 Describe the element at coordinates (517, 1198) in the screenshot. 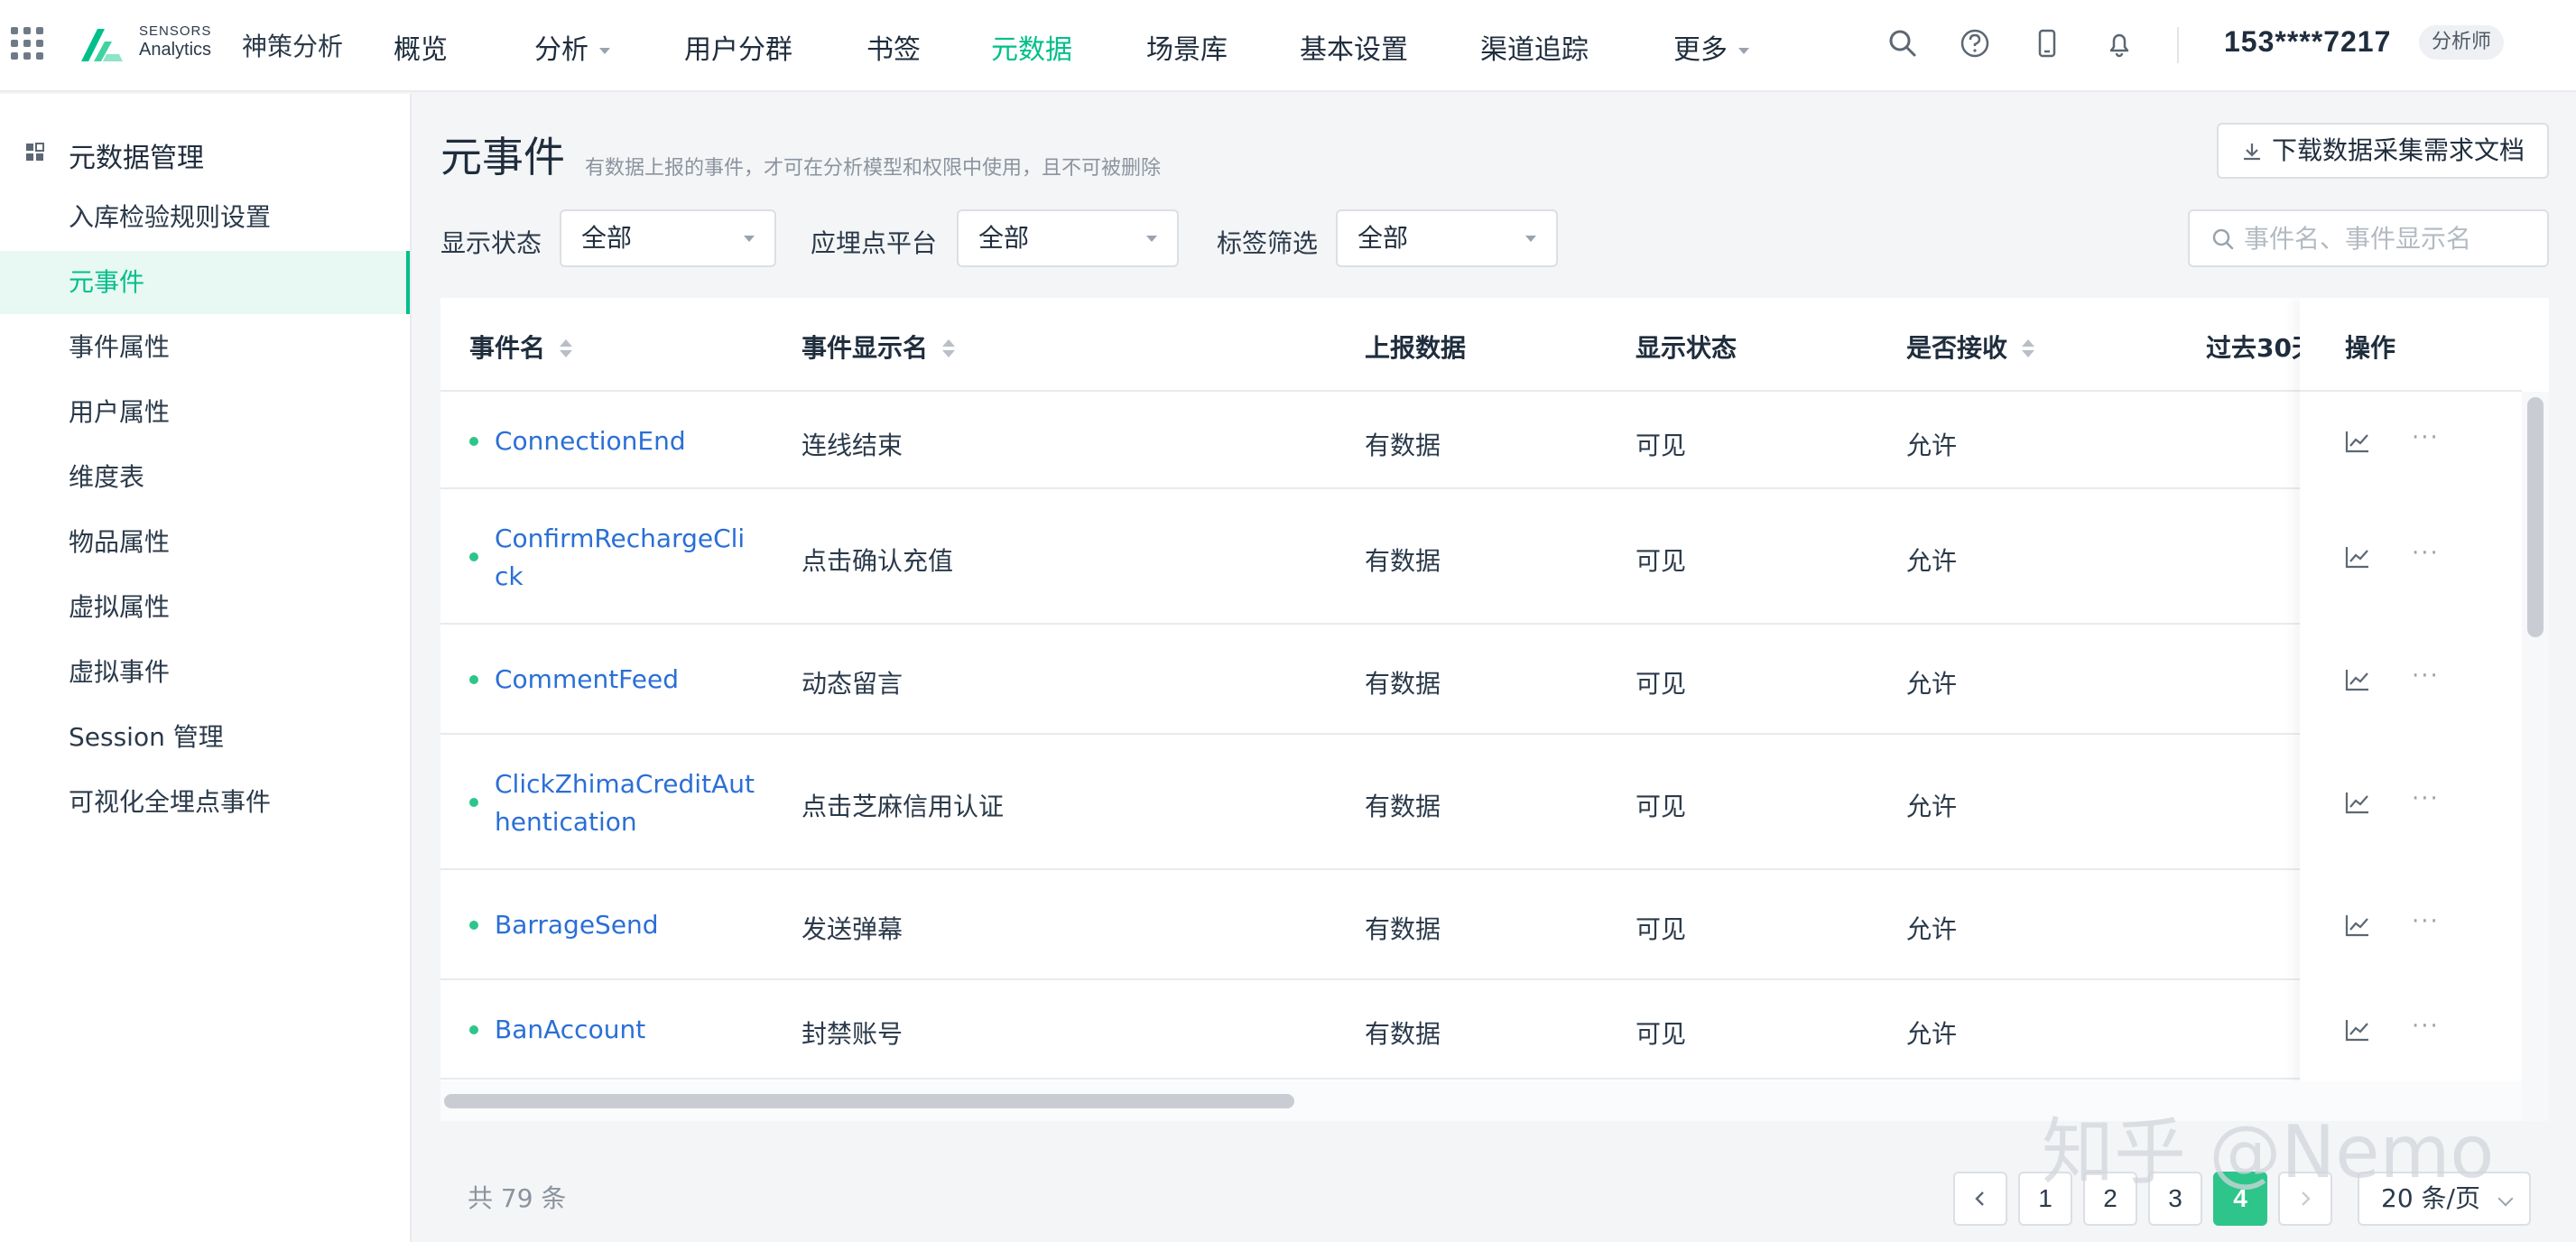

I see `total-count: 共 79 条` at that location.